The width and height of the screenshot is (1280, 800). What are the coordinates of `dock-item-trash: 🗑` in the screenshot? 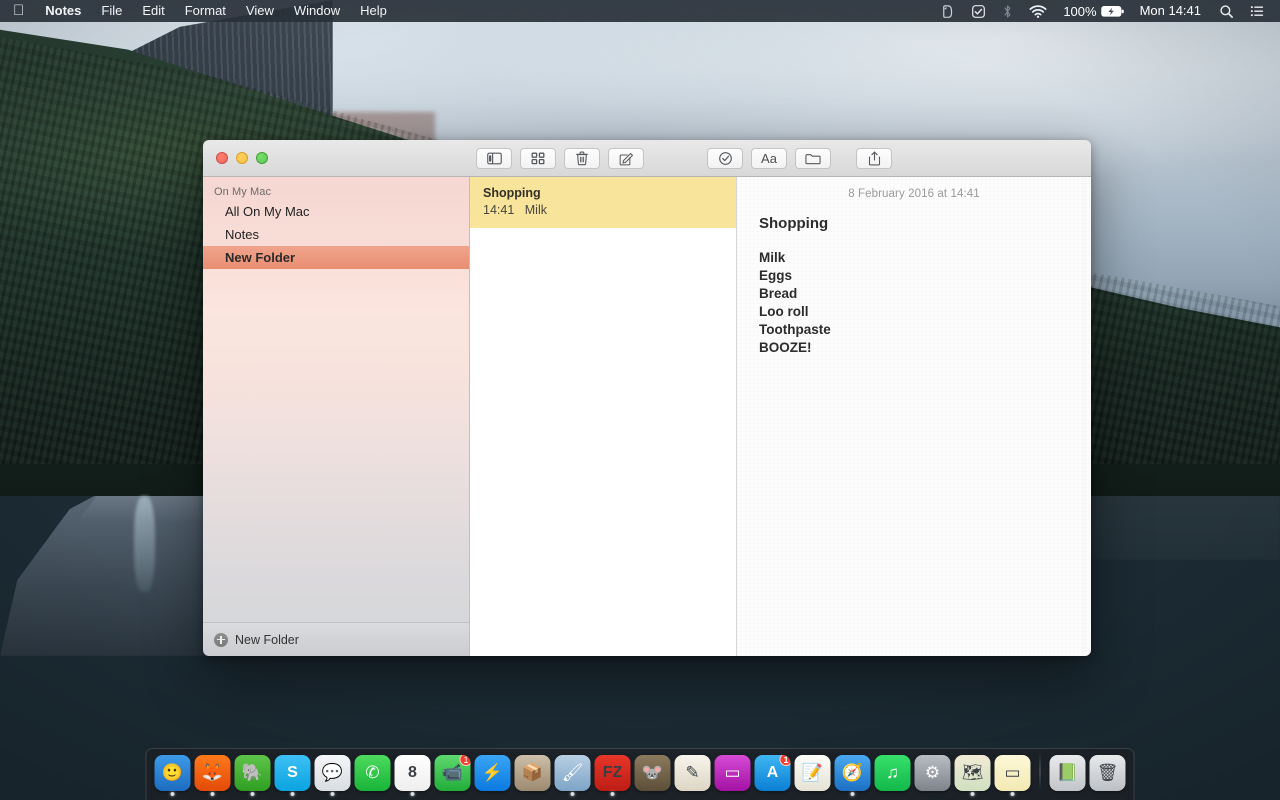 It's located at (1108, 773).